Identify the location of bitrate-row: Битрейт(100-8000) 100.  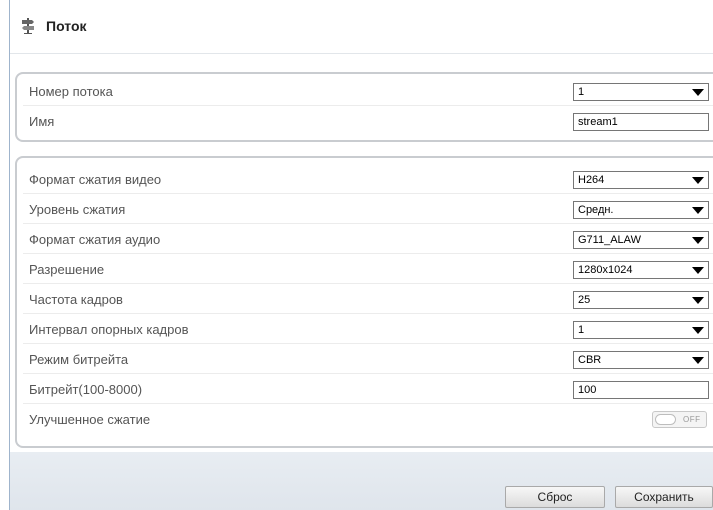
(368, 390).